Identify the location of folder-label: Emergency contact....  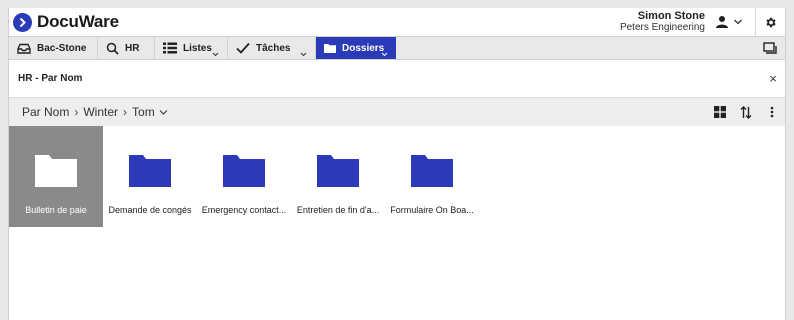
(244, 210).